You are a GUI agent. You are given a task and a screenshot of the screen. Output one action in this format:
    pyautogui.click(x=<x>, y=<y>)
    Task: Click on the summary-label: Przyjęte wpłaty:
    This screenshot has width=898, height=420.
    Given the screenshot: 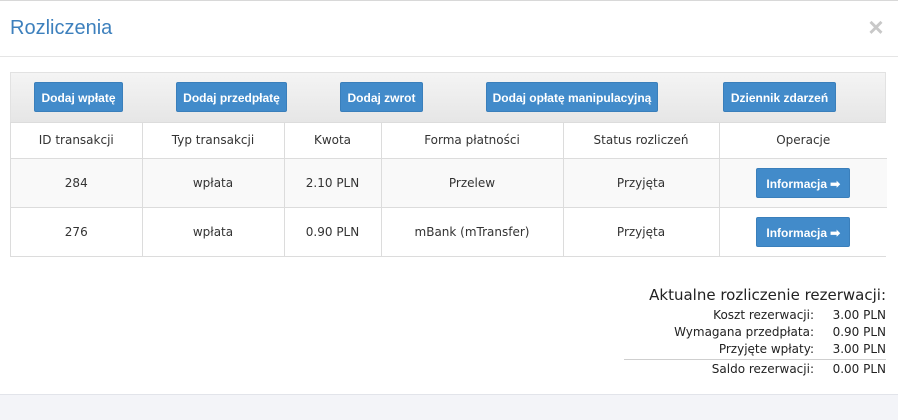 What is the action you would take?
    pyautogui.click(x=766, y=349)
    